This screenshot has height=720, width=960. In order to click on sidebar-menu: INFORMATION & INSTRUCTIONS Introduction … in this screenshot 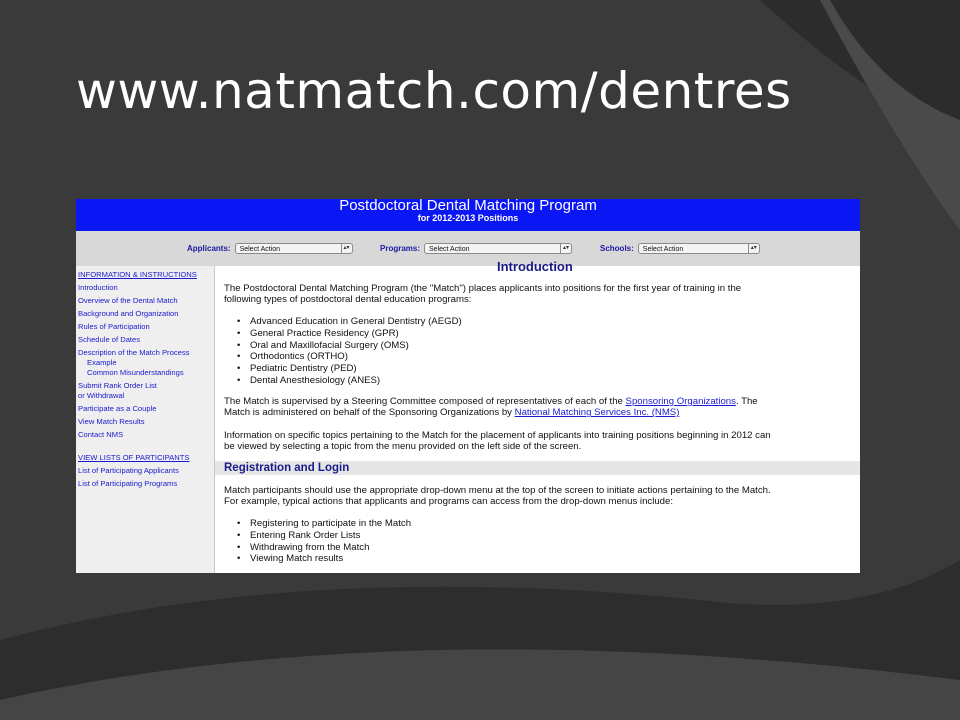, I will do `click(145, 419)`.